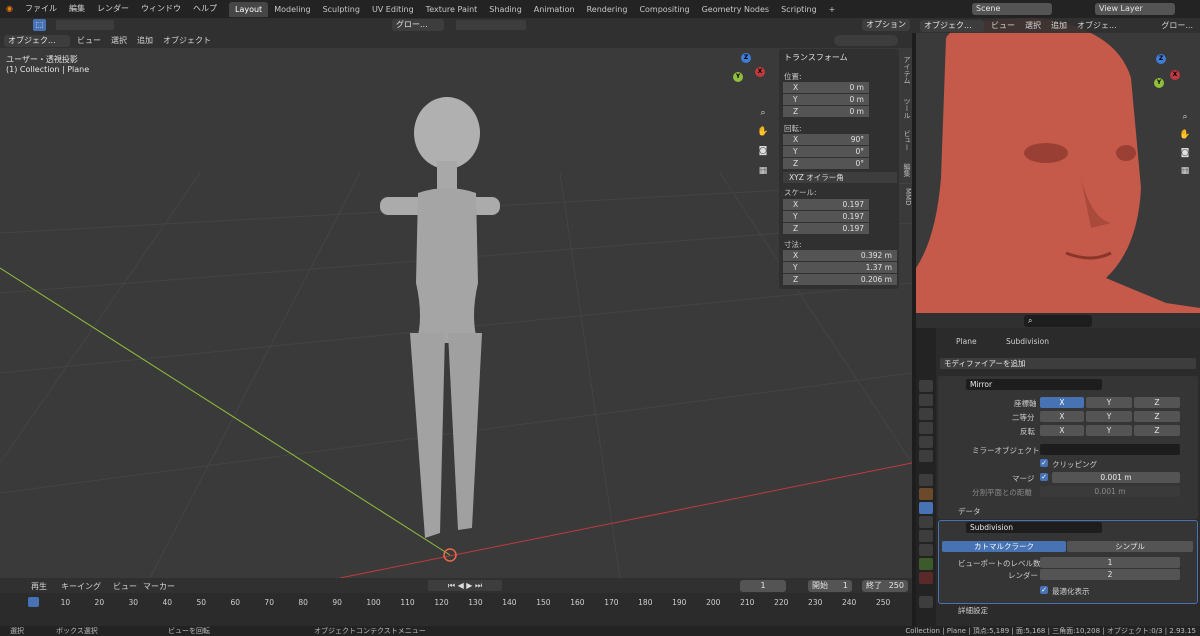  I want to click on tab-output-icon, so click(926, 414).